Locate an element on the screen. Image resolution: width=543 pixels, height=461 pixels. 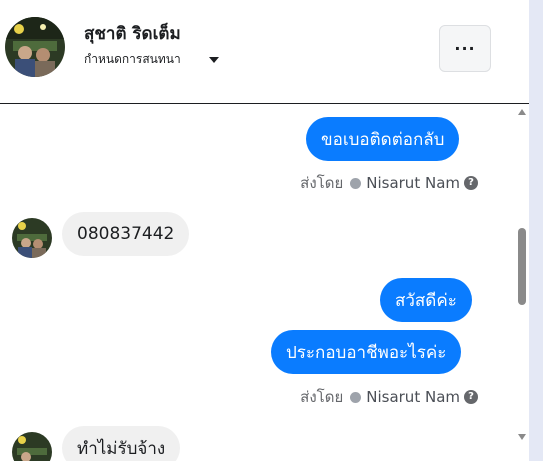
scrollbar-thumb is located at coordinates (522, 266).